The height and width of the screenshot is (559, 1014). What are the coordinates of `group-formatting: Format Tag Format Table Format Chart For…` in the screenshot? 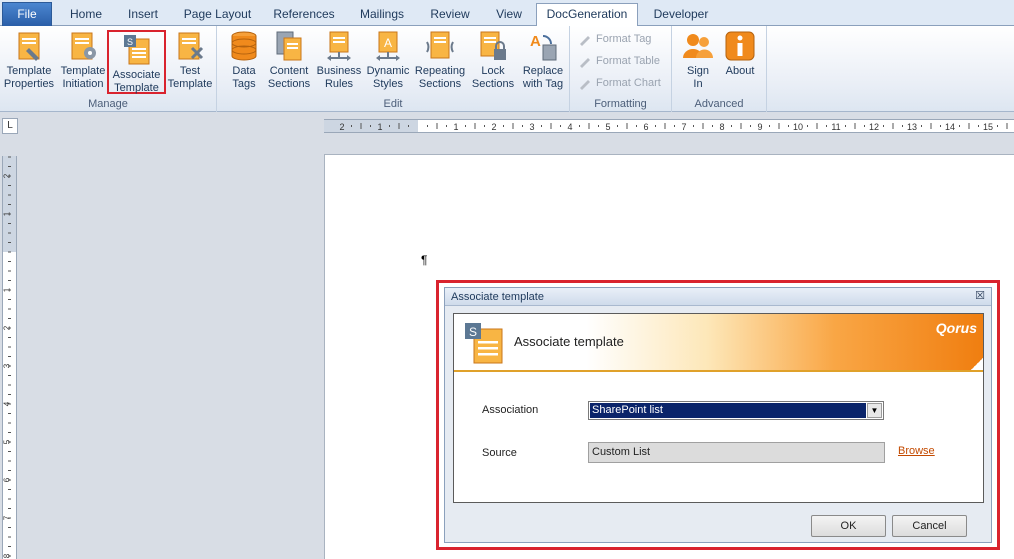 It's located at (621, 69).